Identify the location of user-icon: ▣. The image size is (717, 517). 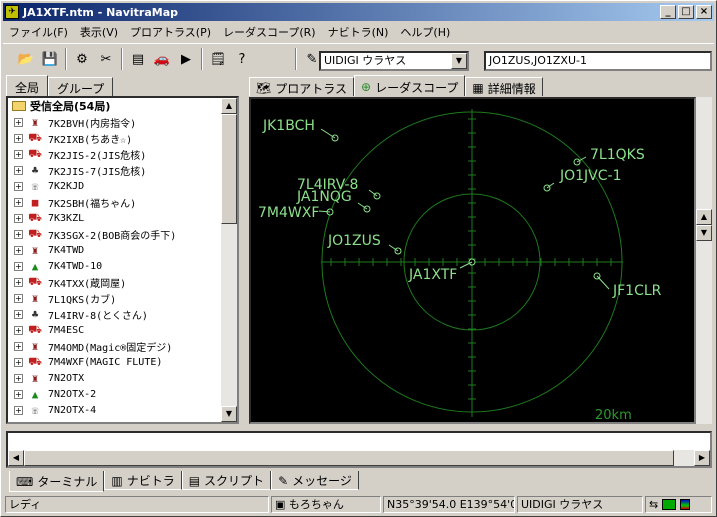
(282, 504).